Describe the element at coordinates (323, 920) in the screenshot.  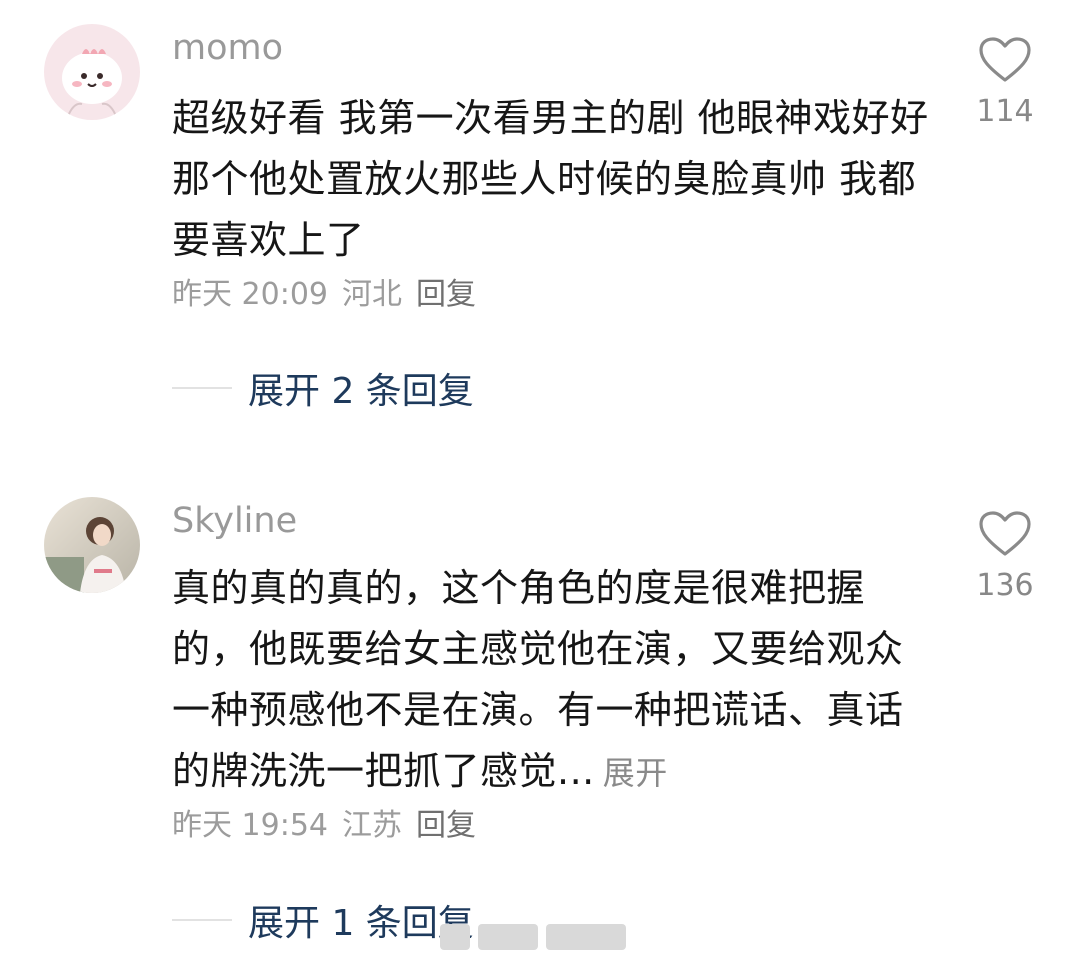
I see `expand-replies-button: 展开 1 条回复` at that location.